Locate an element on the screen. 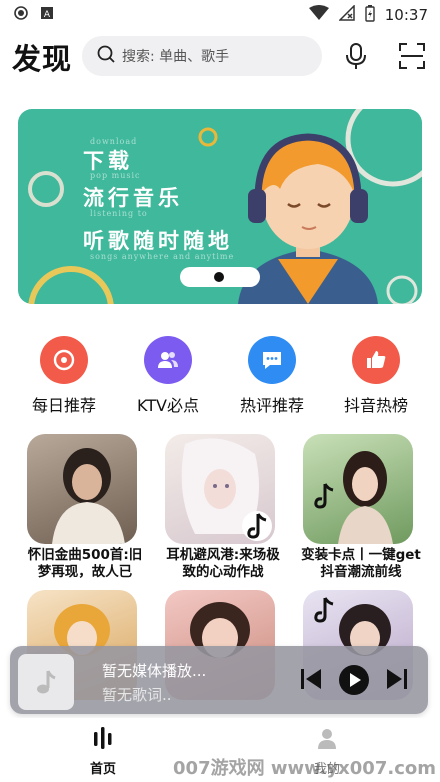 The image size is (440, 782). scan-icon is located at coordinates (412, 58).